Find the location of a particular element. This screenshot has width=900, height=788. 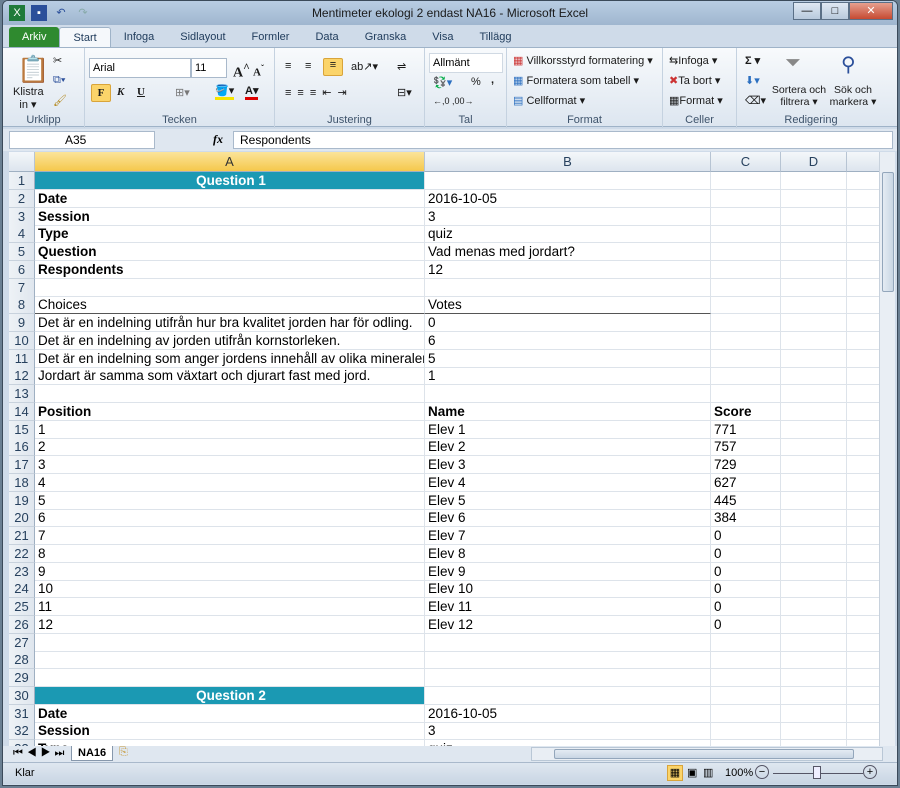

cell-b: Elev 1 is located at coordinates (568, 429).